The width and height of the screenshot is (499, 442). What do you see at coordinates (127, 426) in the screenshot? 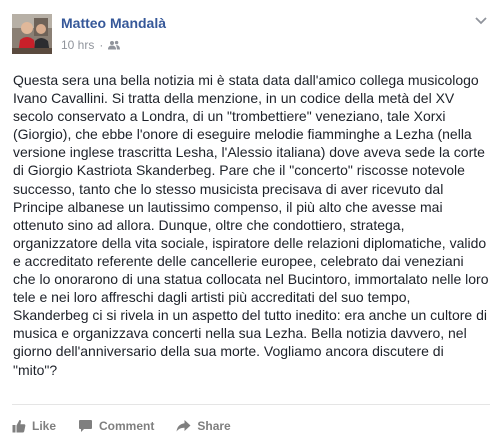
I see `comment-label: Comment` at bounding box center [127, 426].